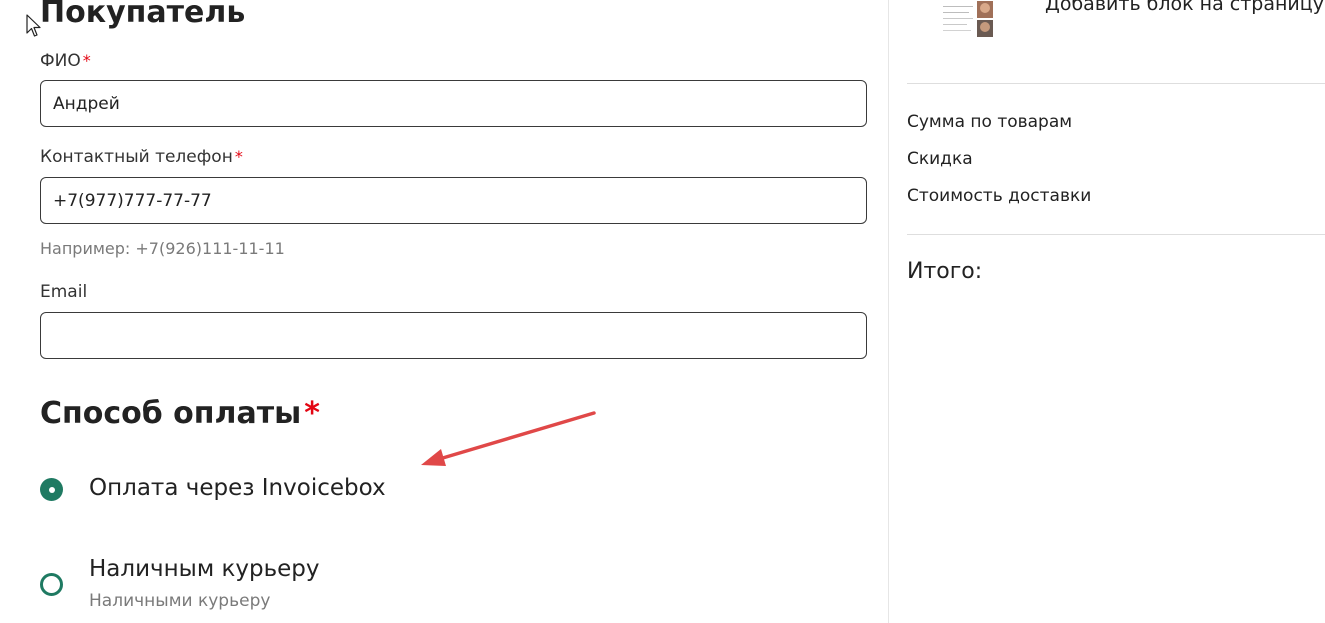 This screenshot has width=1325, height=623. I want to click on radio-checked-icon, so click(51, 489).